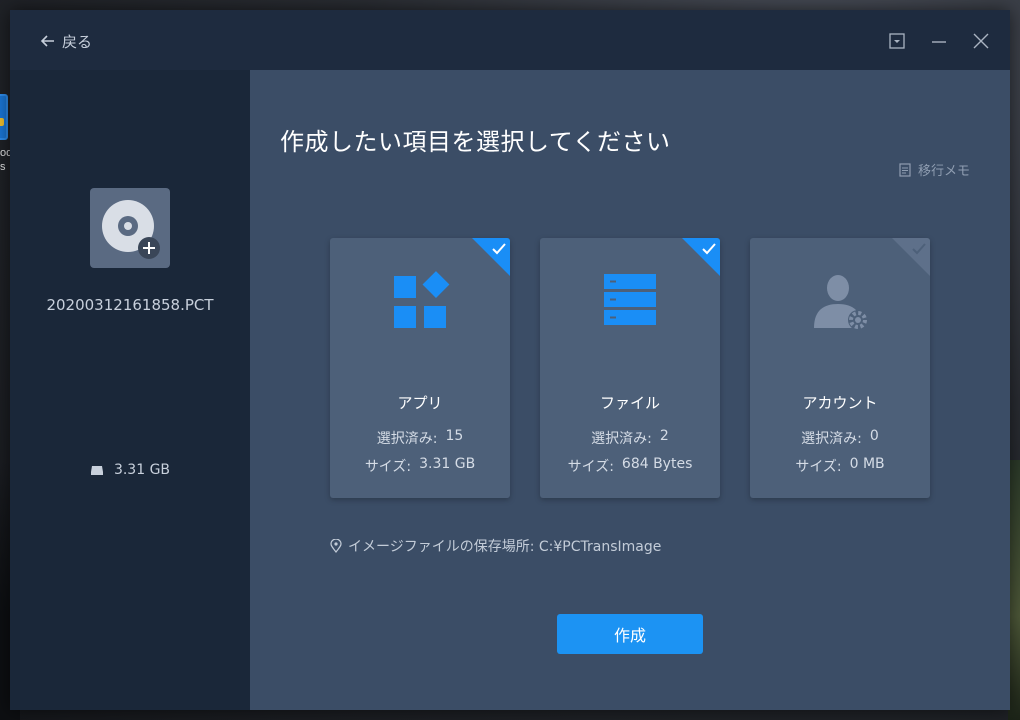 This screenshot has width=1020, height=720. Describe the element at coordinates (841, 302) in the screenshot. I see `account-icon` at that location.